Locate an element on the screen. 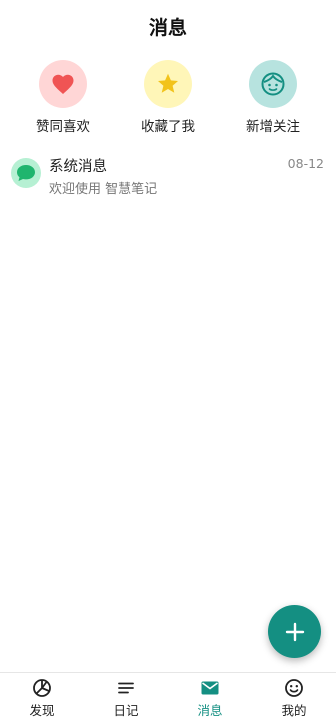  page-title: 消息 is located at coordinates (167, 27).